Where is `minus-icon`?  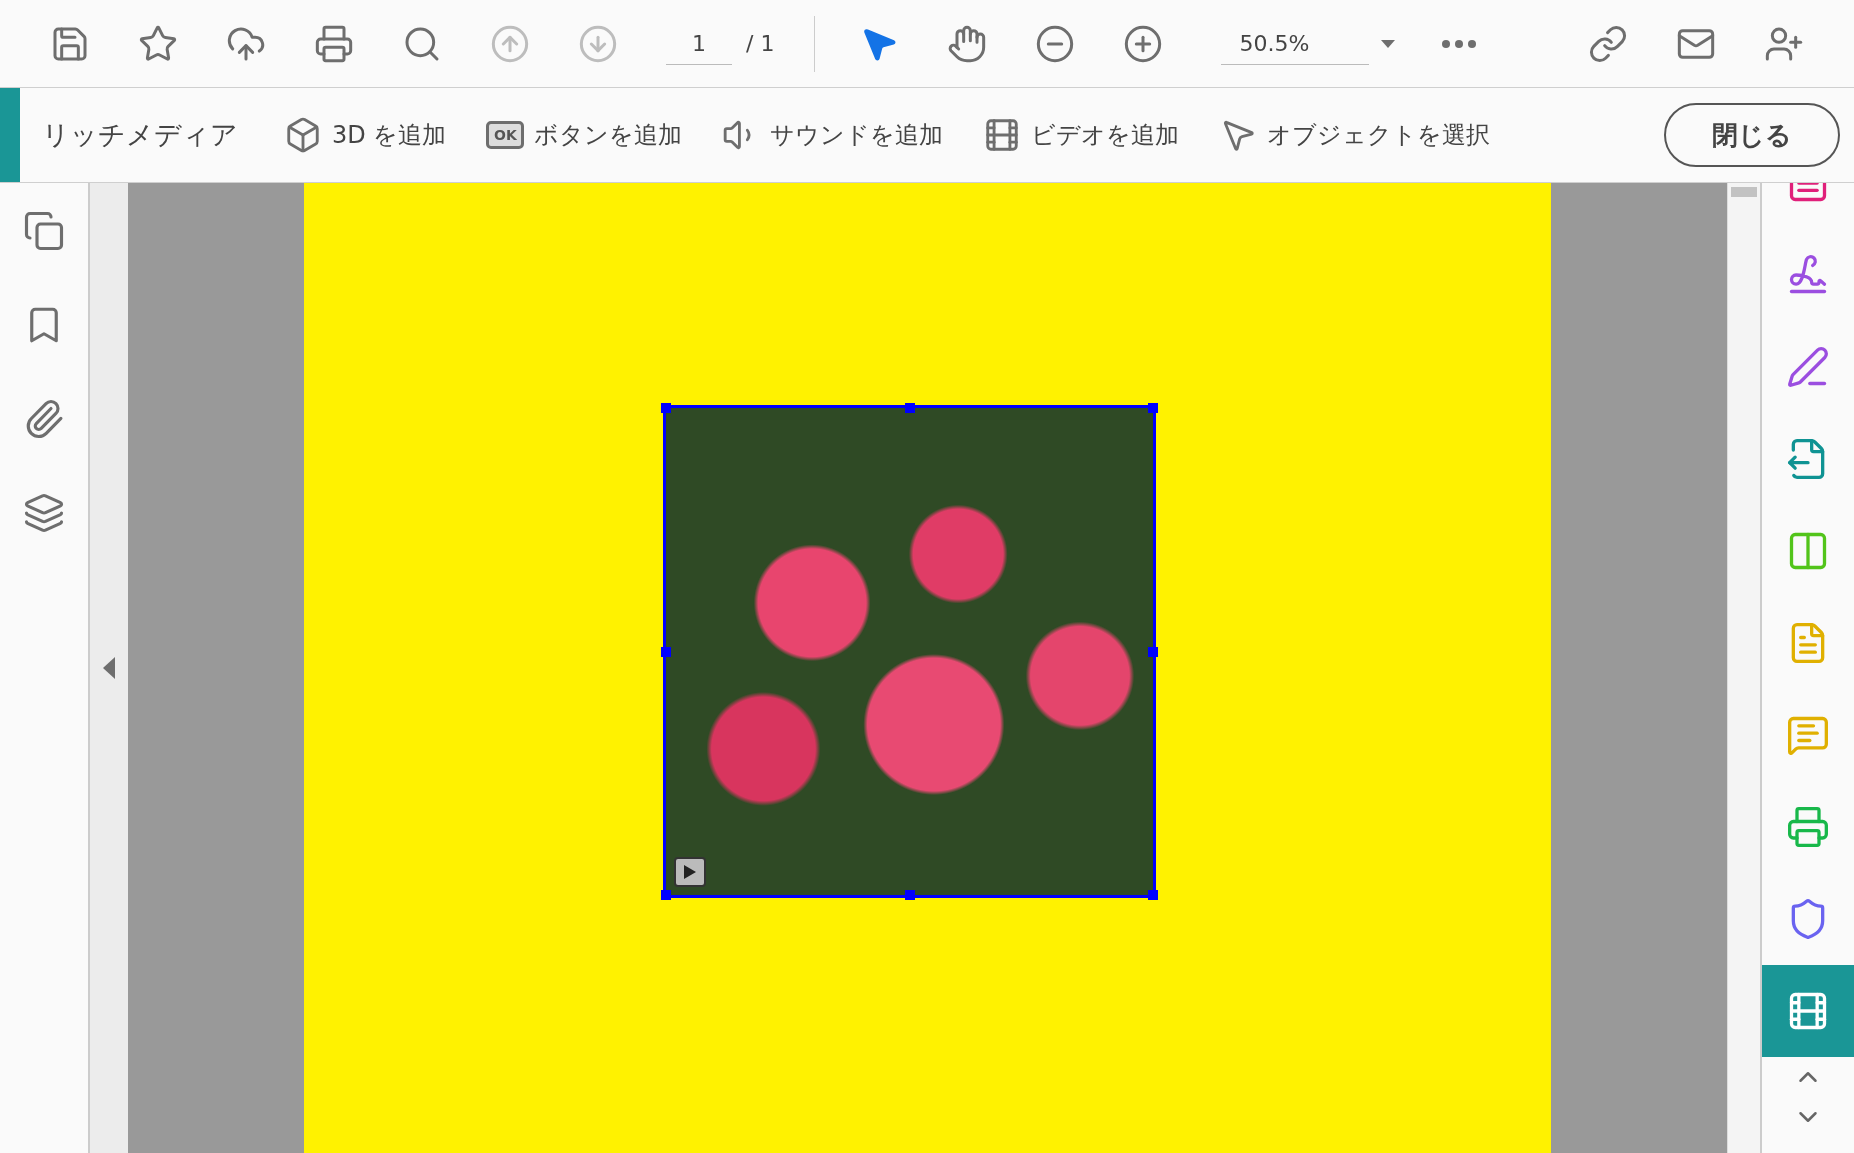 minus-icon is located at coordinates (1055, 43).